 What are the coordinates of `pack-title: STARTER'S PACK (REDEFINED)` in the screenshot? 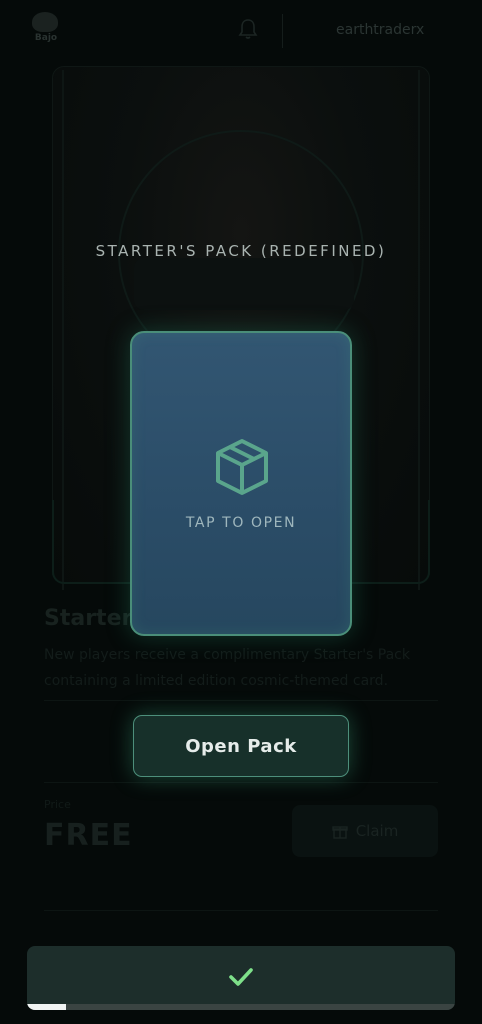 It's located at (241, 251).